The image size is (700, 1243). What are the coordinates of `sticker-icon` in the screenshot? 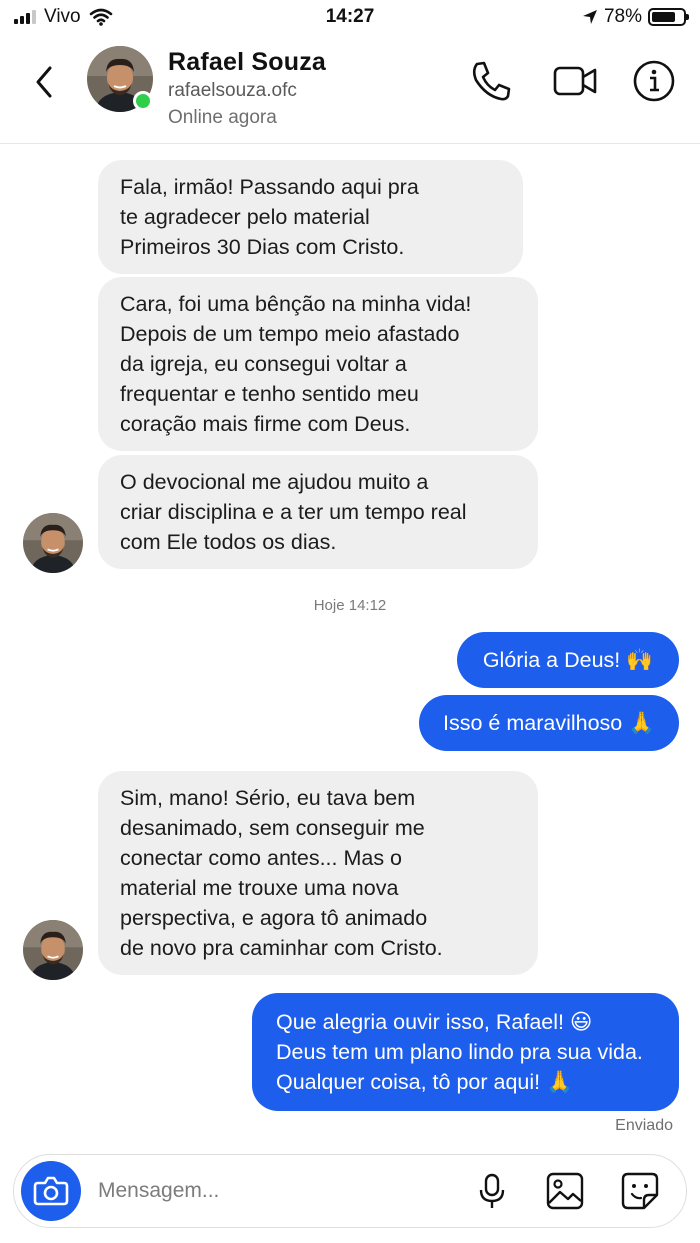 It's located at (640, 1191).